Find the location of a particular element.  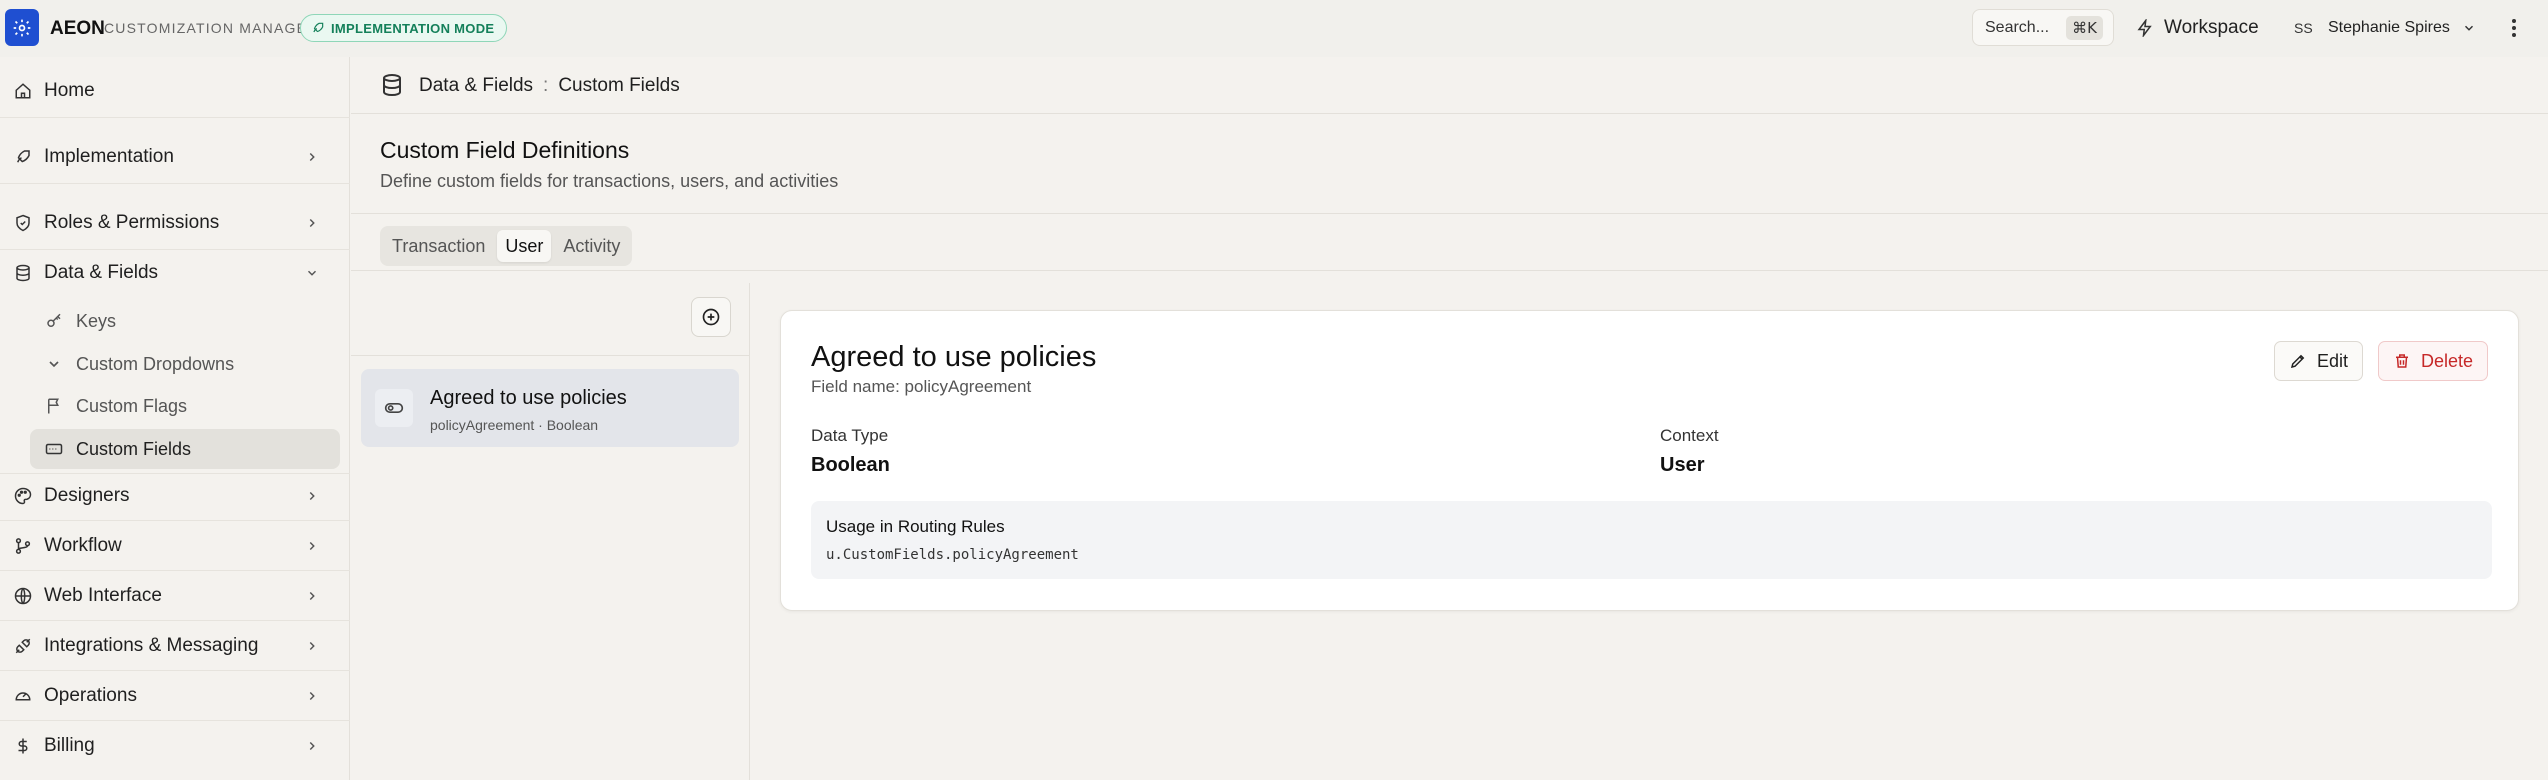

brand-subtitle: CUSTOMIZATION MANAGER is located at coordinates (211, 28).